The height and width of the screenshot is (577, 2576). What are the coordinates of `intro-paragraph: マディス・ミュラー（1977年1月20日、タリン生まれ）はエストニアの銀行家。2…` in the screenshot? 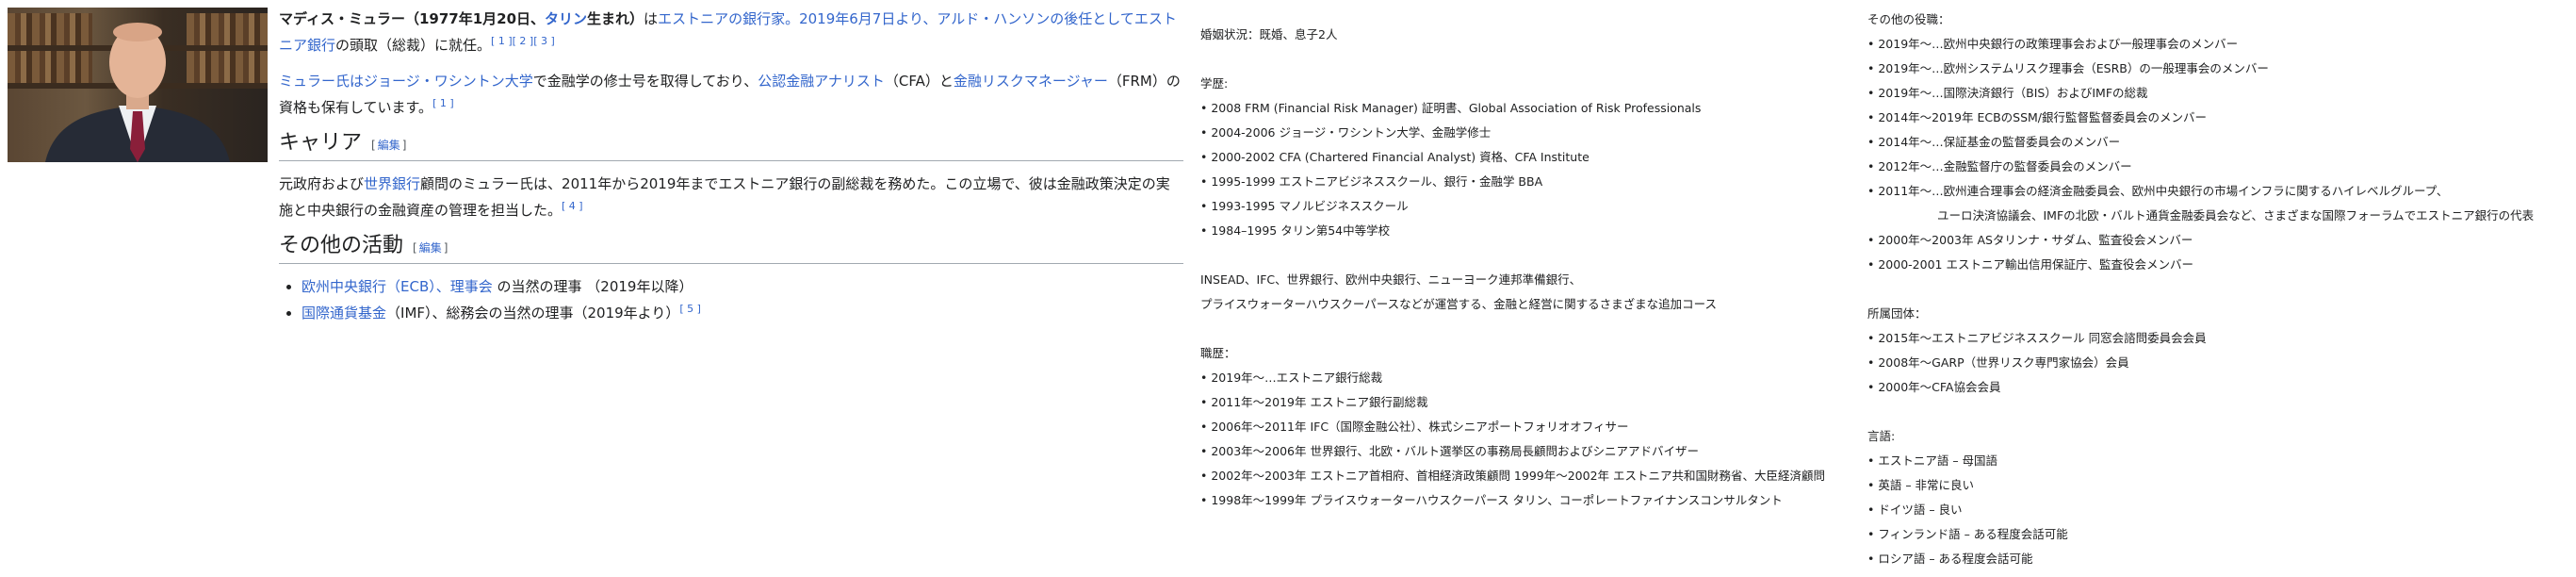 It's located at (731, 32).